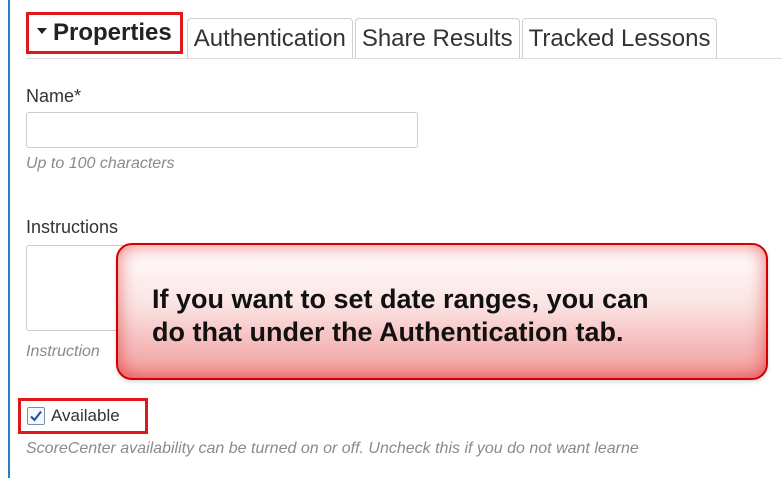 The image size is (782, 478). What do you see at coordinates (100, 163) in the screenshot?
I see `name-hint: Up to 100 characters` at bounding box center [100, 163].